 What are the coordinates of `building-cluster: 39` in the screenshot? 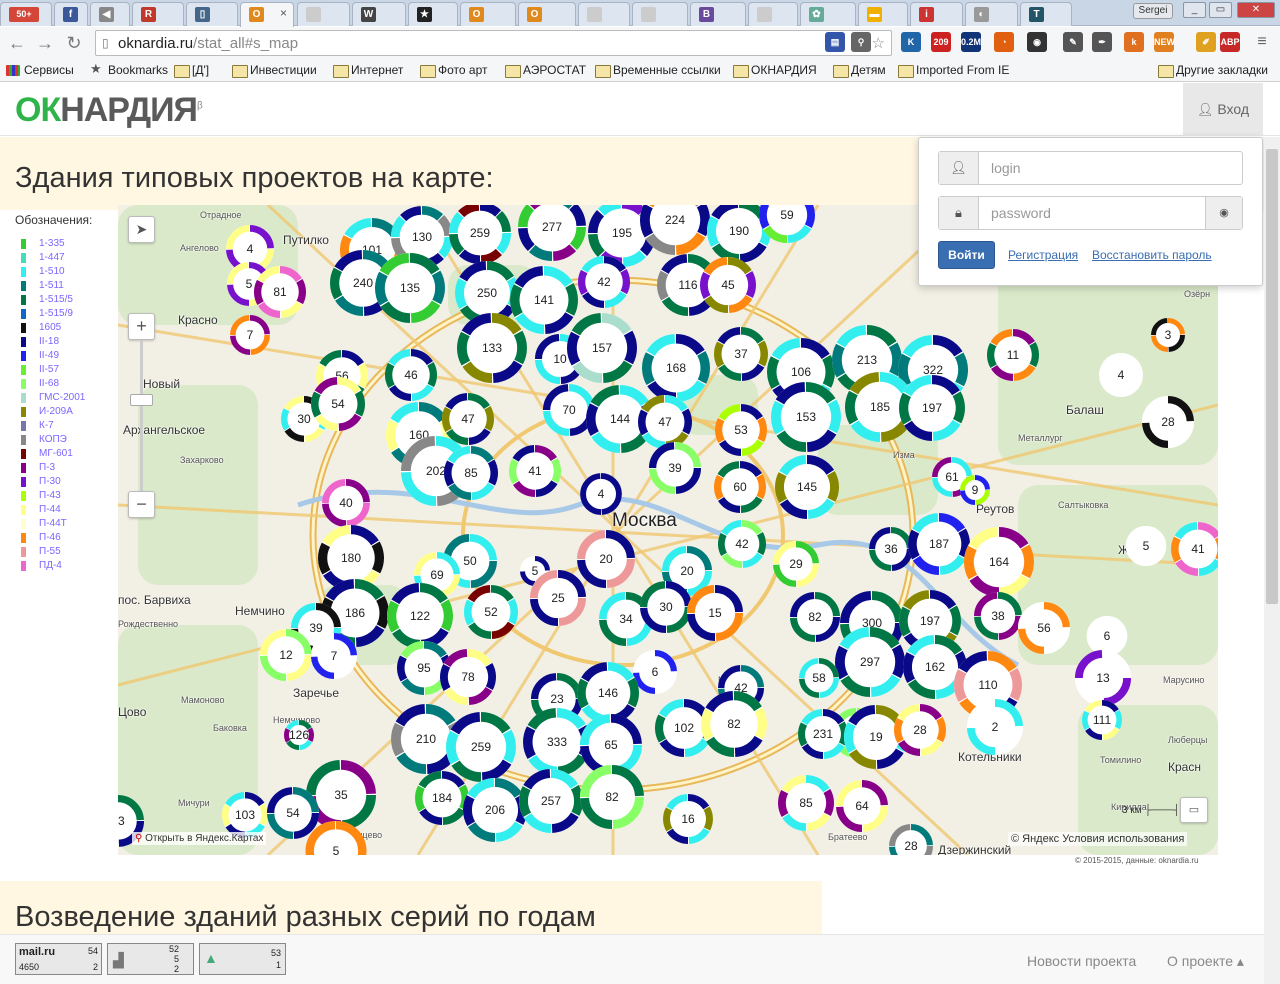 It's located at (675, 468).